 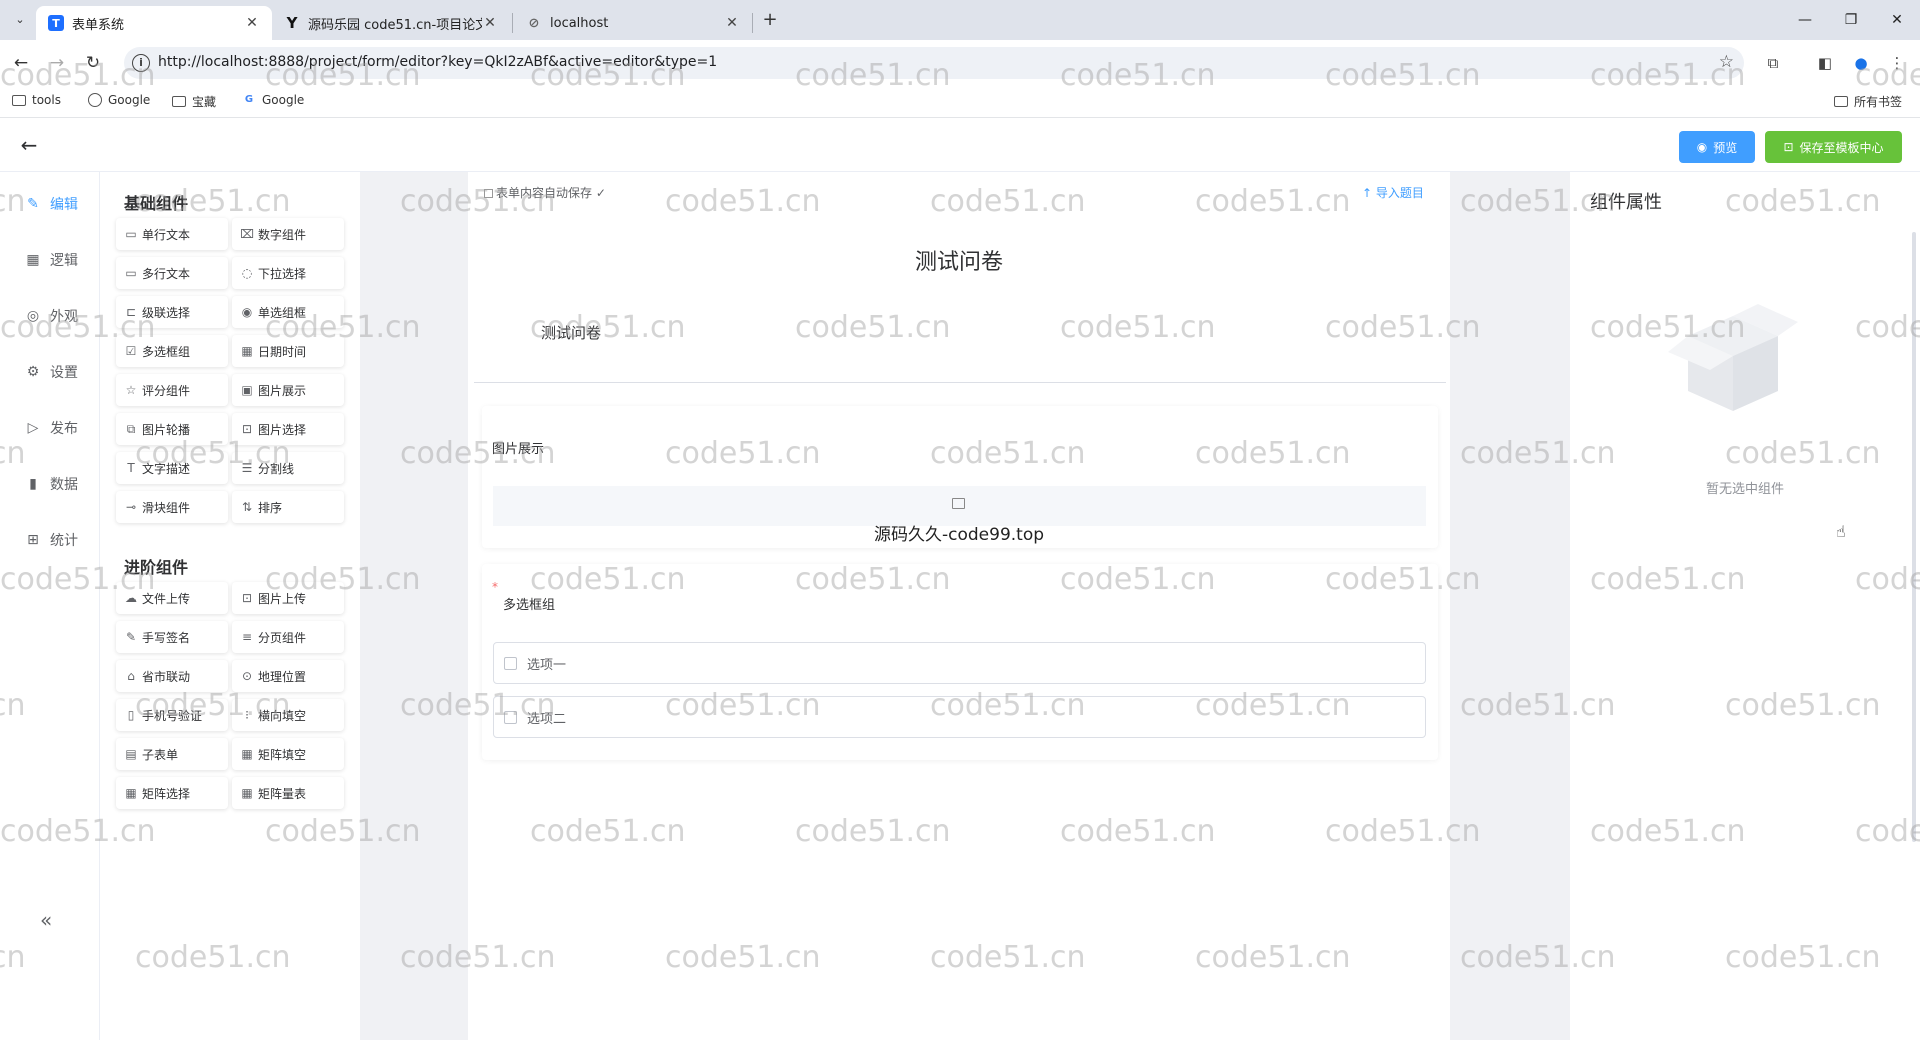 What do you see at coordinates (1914, 537) in the screenshot?
I see `properties-scrollbar` at bounding box center [1914, 537].